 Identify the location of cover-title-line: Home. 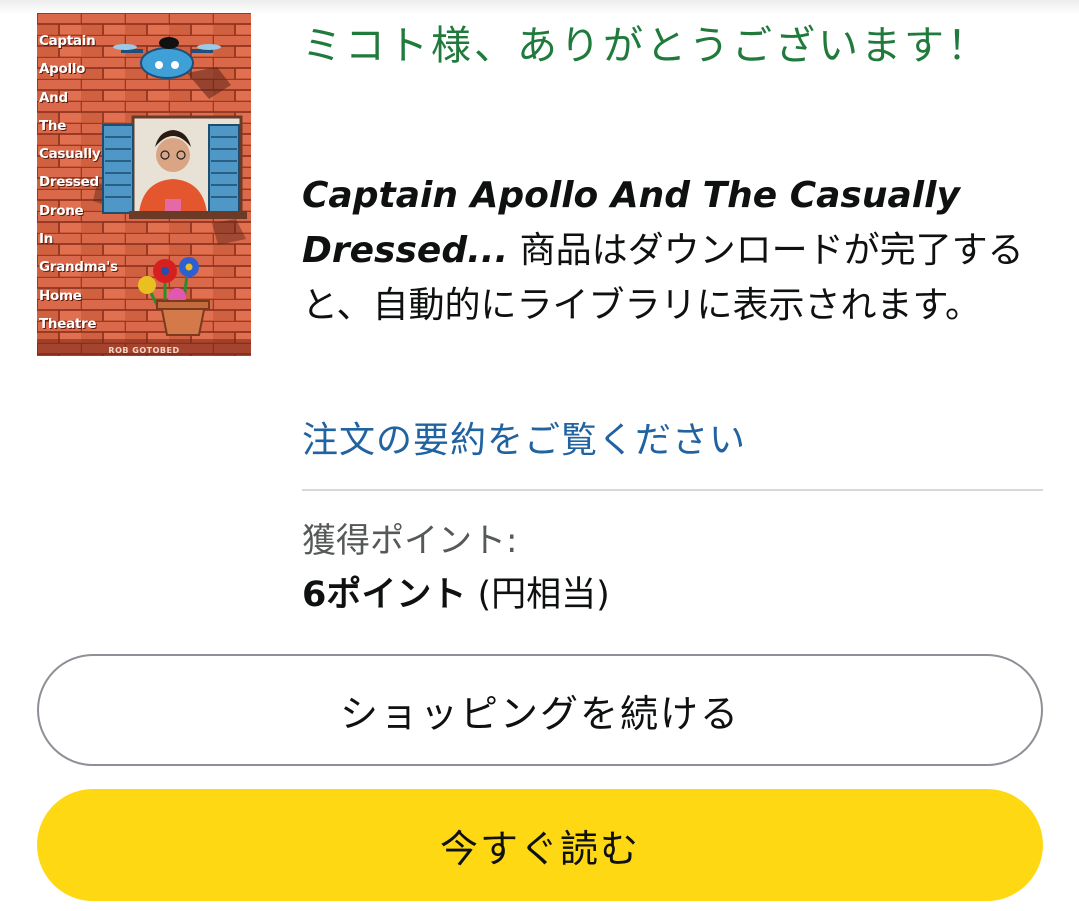
(60, 295).